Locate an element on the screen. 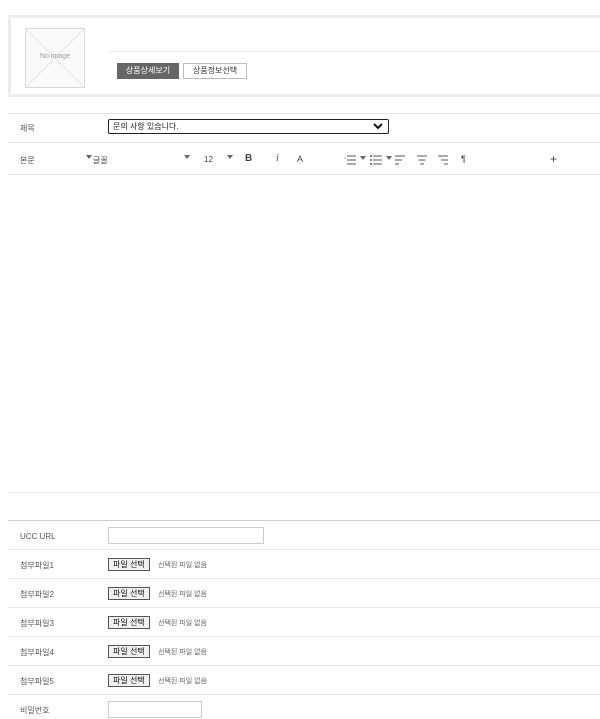  attachment-label: 첨부파일1 is located at coordinates (37, 565).